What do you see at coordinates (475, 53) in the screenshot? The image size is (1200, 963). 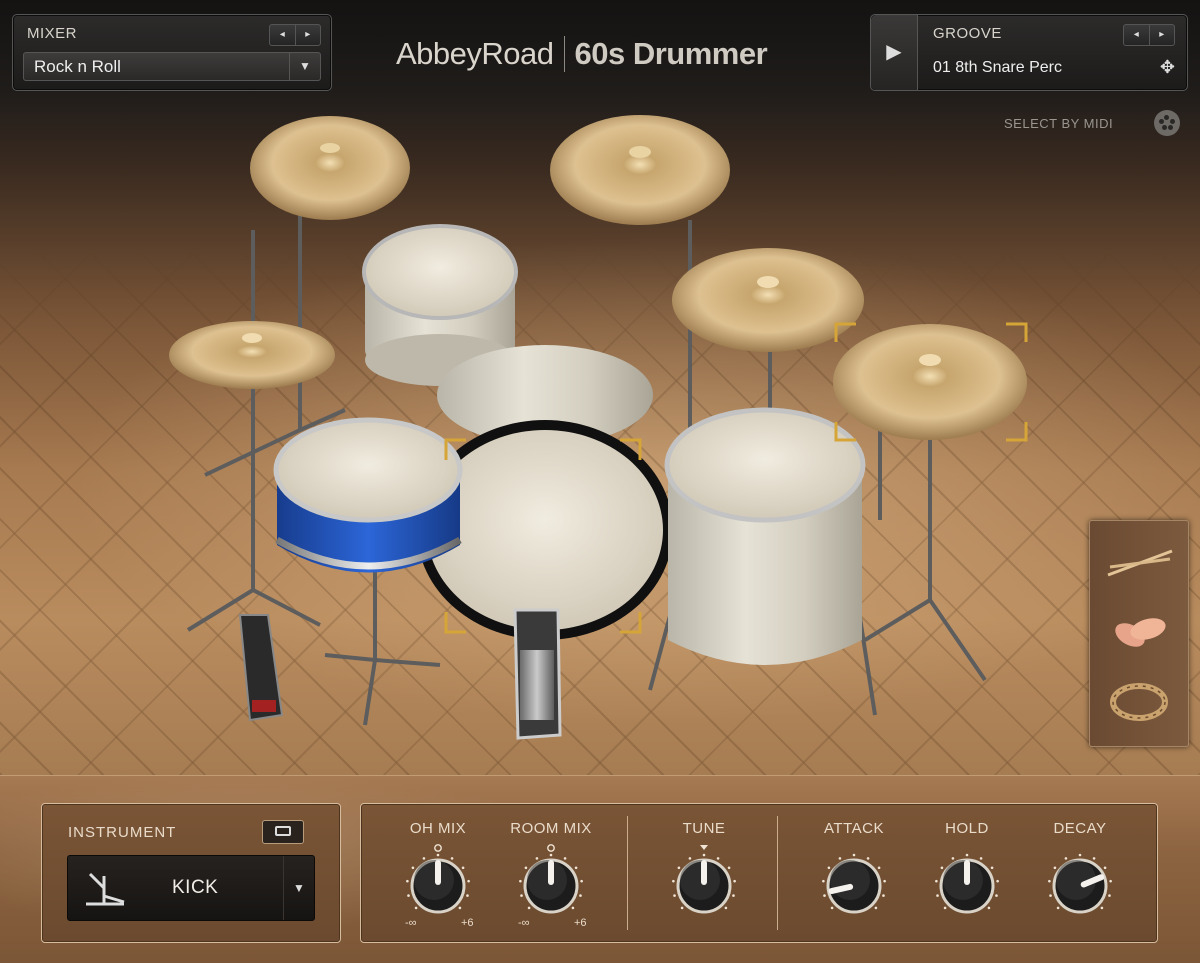 I see `brand-main: AbbeyRoad` at bounding box center [475, 53].